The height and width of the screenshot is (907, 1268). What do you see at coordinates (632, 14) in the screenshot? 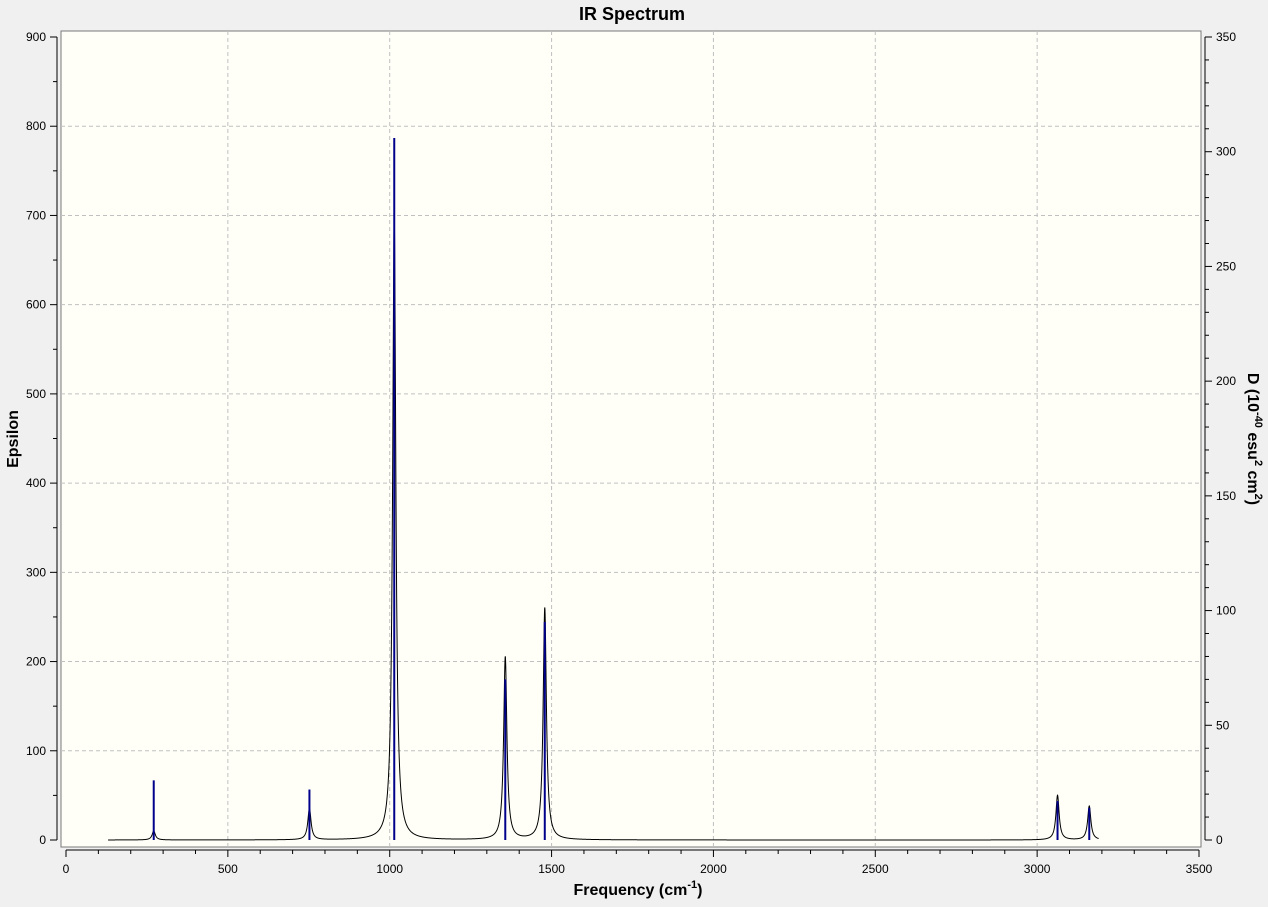
I see `chart-title: IR Spectrum` at bounding box center [632, 14].